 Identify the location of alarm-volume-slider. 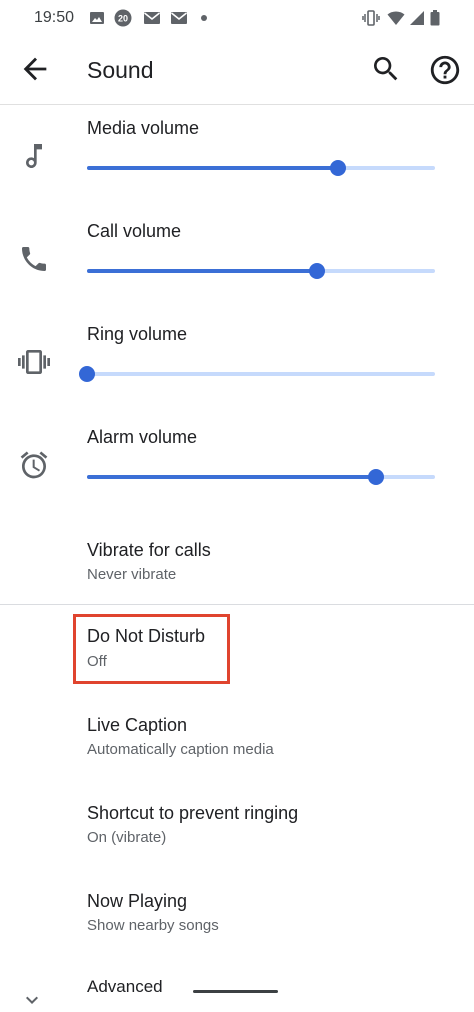
(261, 477).